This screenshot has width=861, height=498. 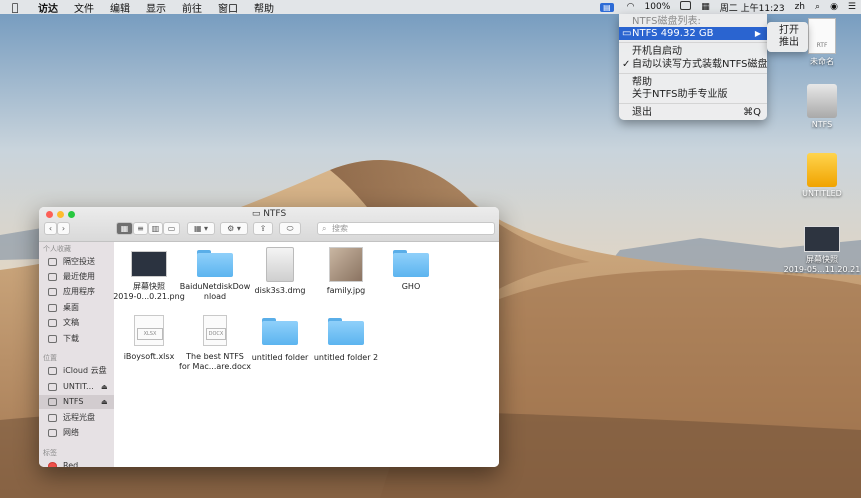 I want to click on file-item-disk-image: disk3s3.dmg, so click(x=280, y=271).